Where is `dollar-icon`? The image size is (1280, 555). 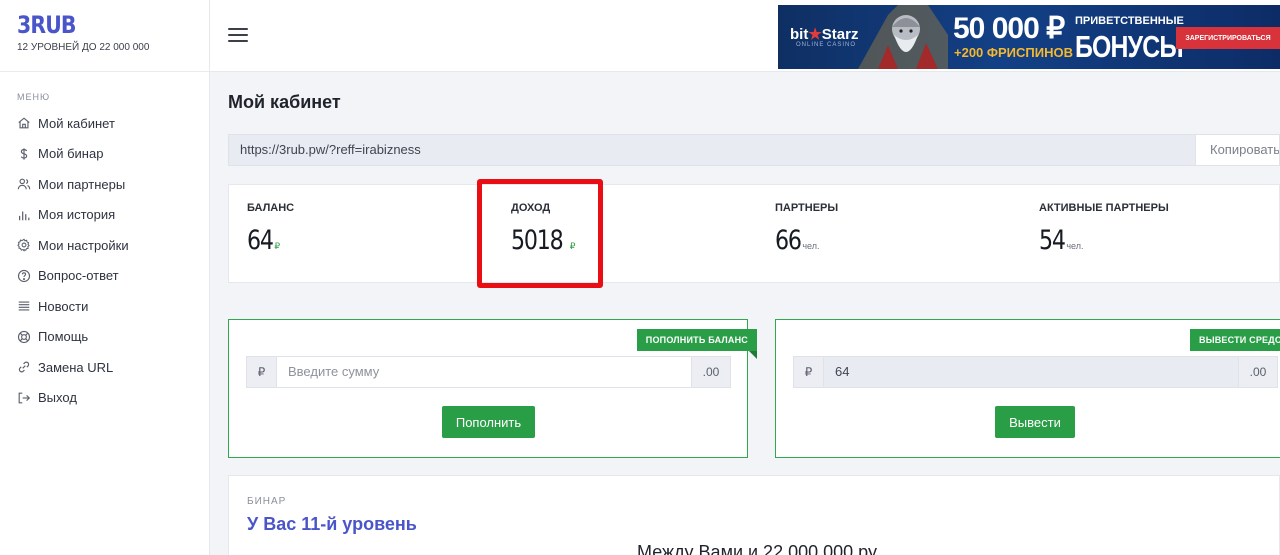 dollar-icon is located at coordinates (24, 154).